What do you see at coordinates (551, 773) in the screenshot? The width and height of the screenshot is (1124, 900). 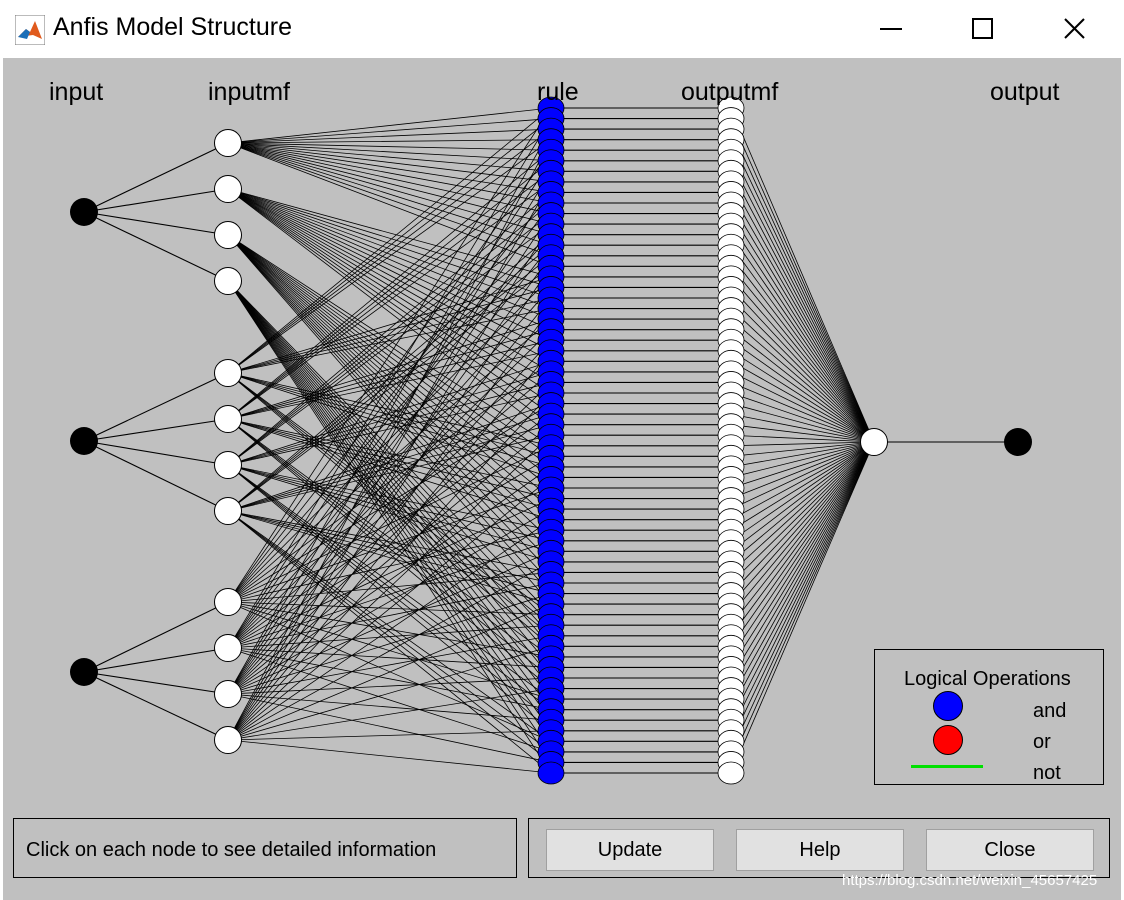 I see `rule-node` at bounding box center [551, 773].